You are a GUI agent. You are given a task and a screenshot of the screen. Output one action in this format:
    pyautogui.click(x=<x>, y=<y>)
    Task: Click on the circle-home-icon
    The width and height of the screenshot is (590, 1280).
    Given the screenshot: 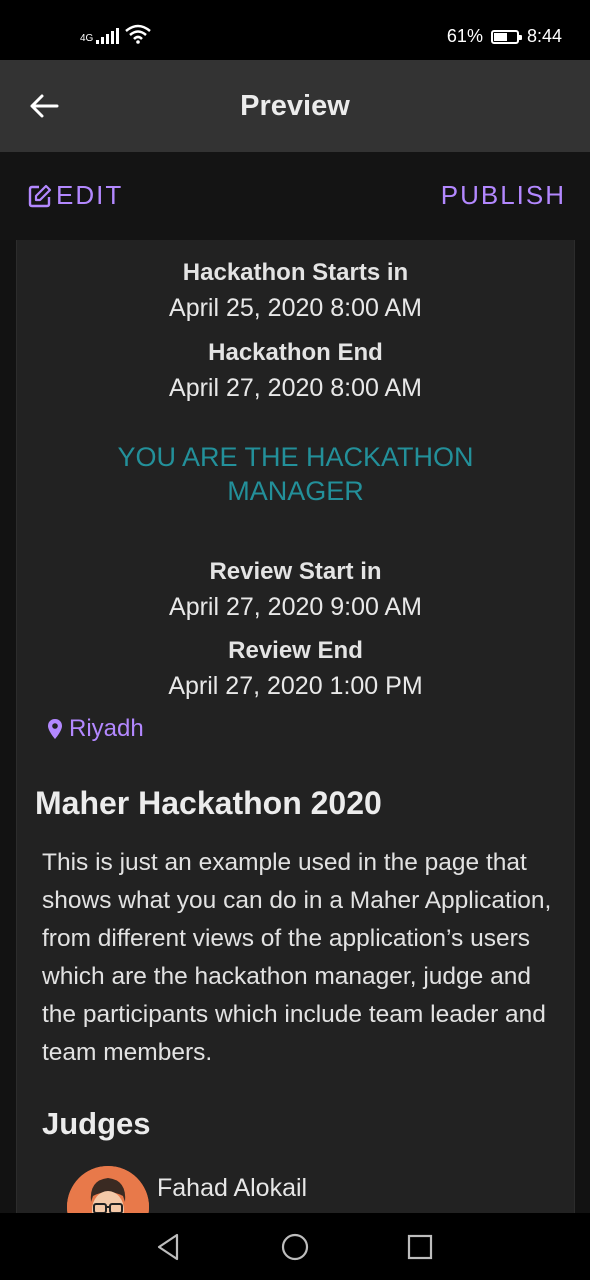 What is the action you would take?
    pyautogui.click(x=295, y=1247)
    